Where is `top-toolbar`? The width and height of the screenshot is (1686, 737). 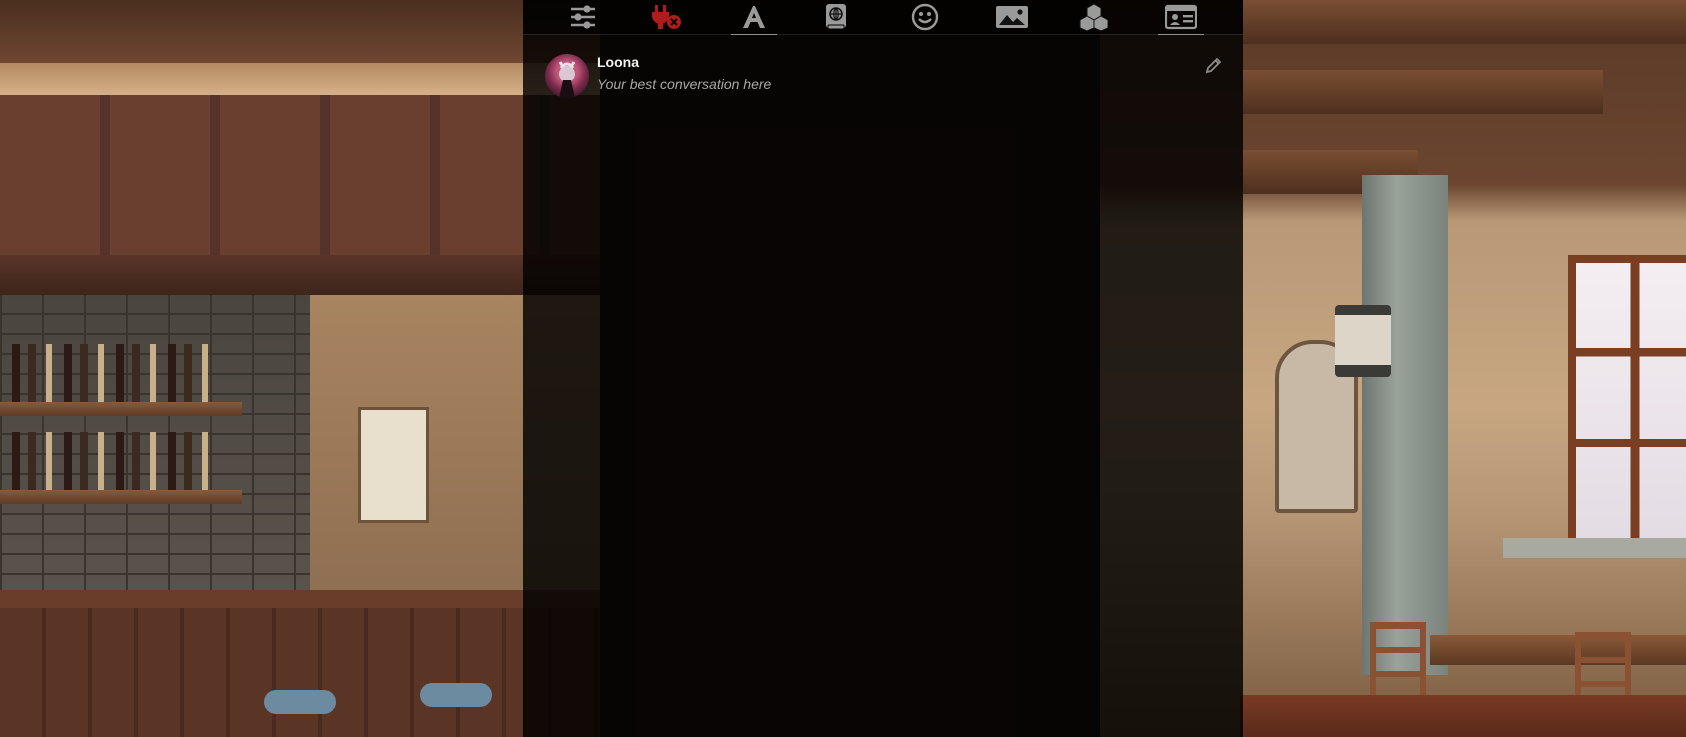
top-toolbar is located at coordinates (883, 17).